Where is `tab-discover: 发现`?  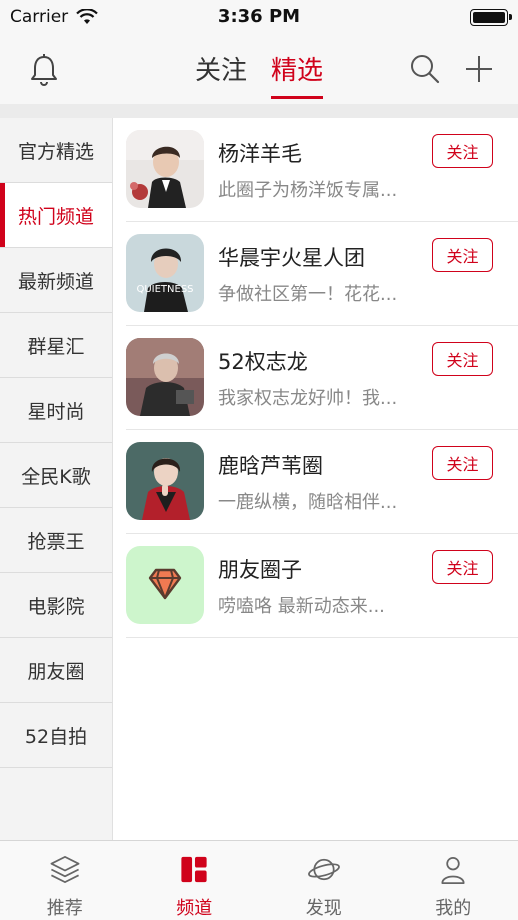 tab-discover: 发现 is located at coordinates (324, 880).